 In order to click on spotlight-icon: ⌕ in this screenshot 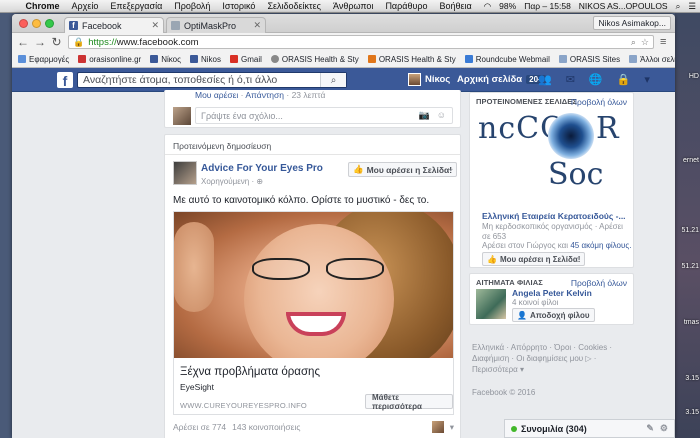, I will do `click(678, 6)`.